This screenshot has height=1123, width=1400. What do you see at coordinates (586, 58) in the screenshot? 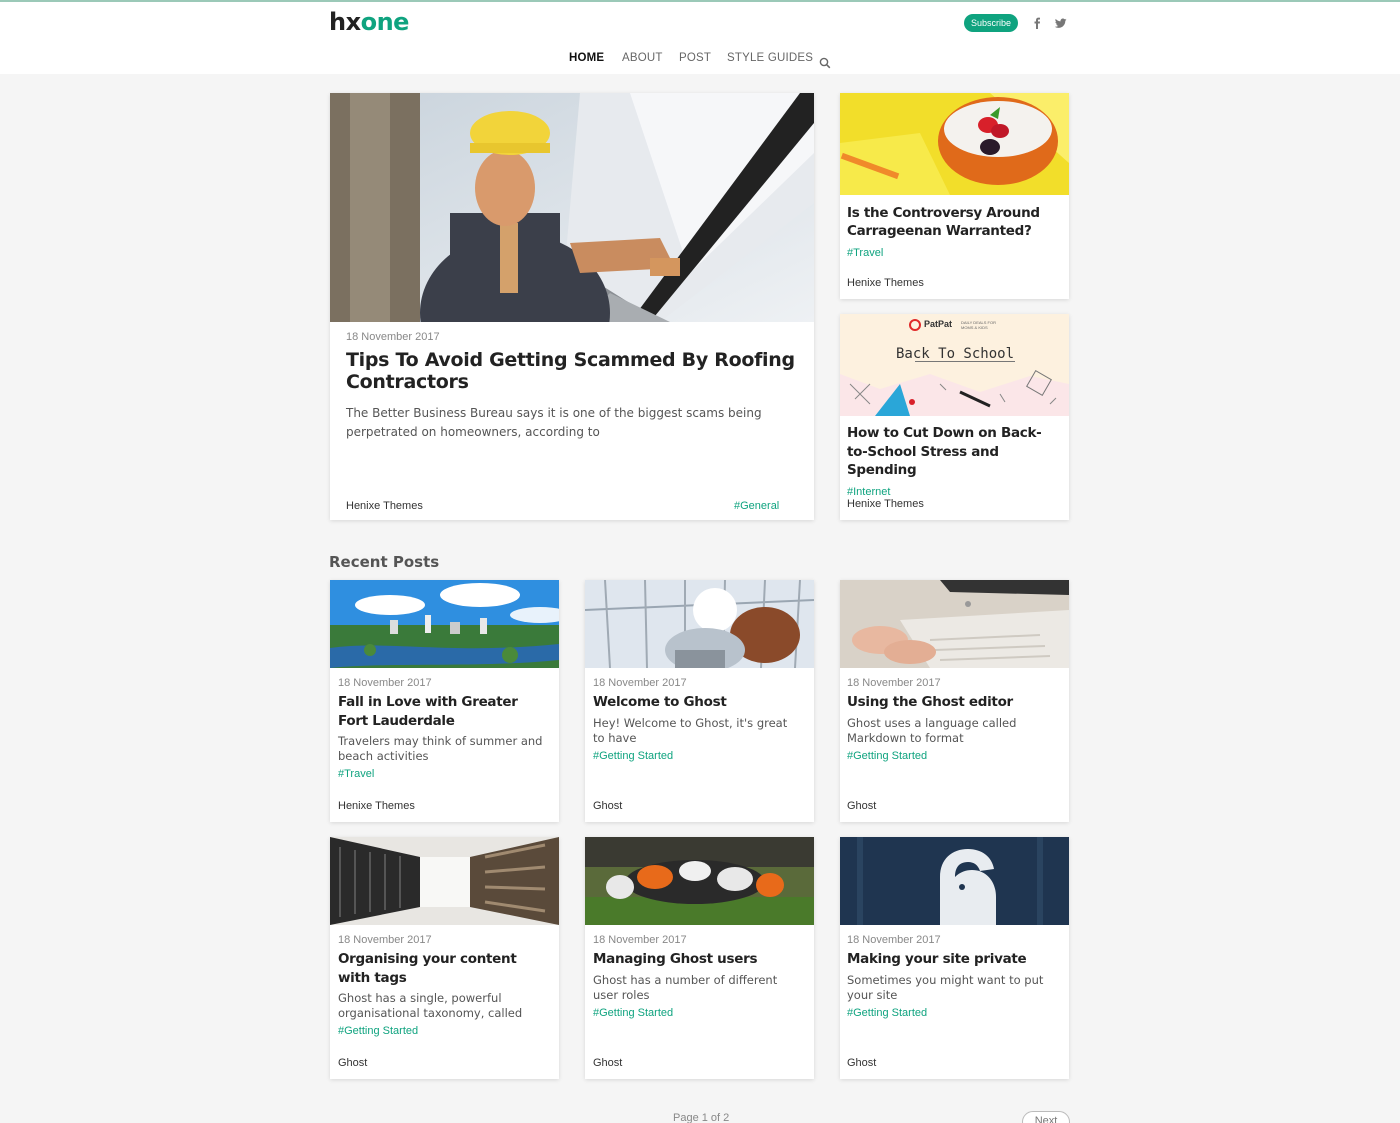
I see `nav-home: HOME` at bounding box center [586, 58].